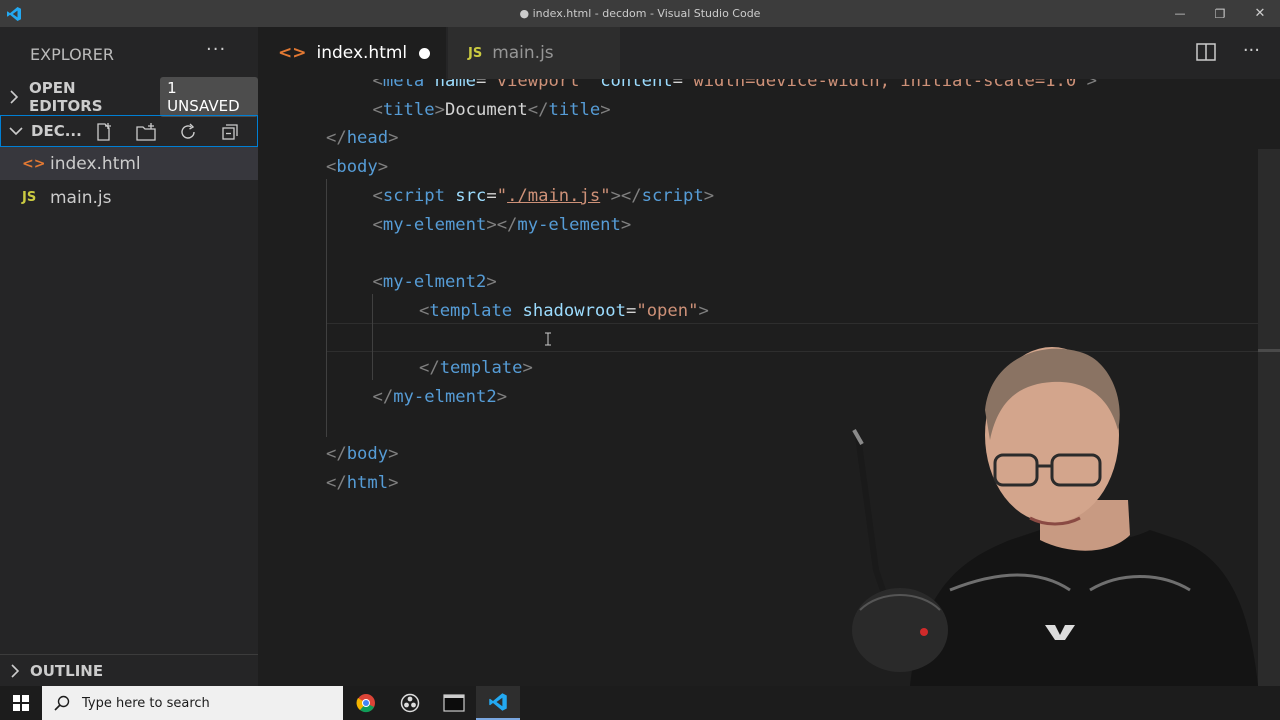 The width and height of the screenshot is (1280, 720). Describe the element at coordinates (34, 163) in the screenshot. I see `html-file-icon: <>` at that location.